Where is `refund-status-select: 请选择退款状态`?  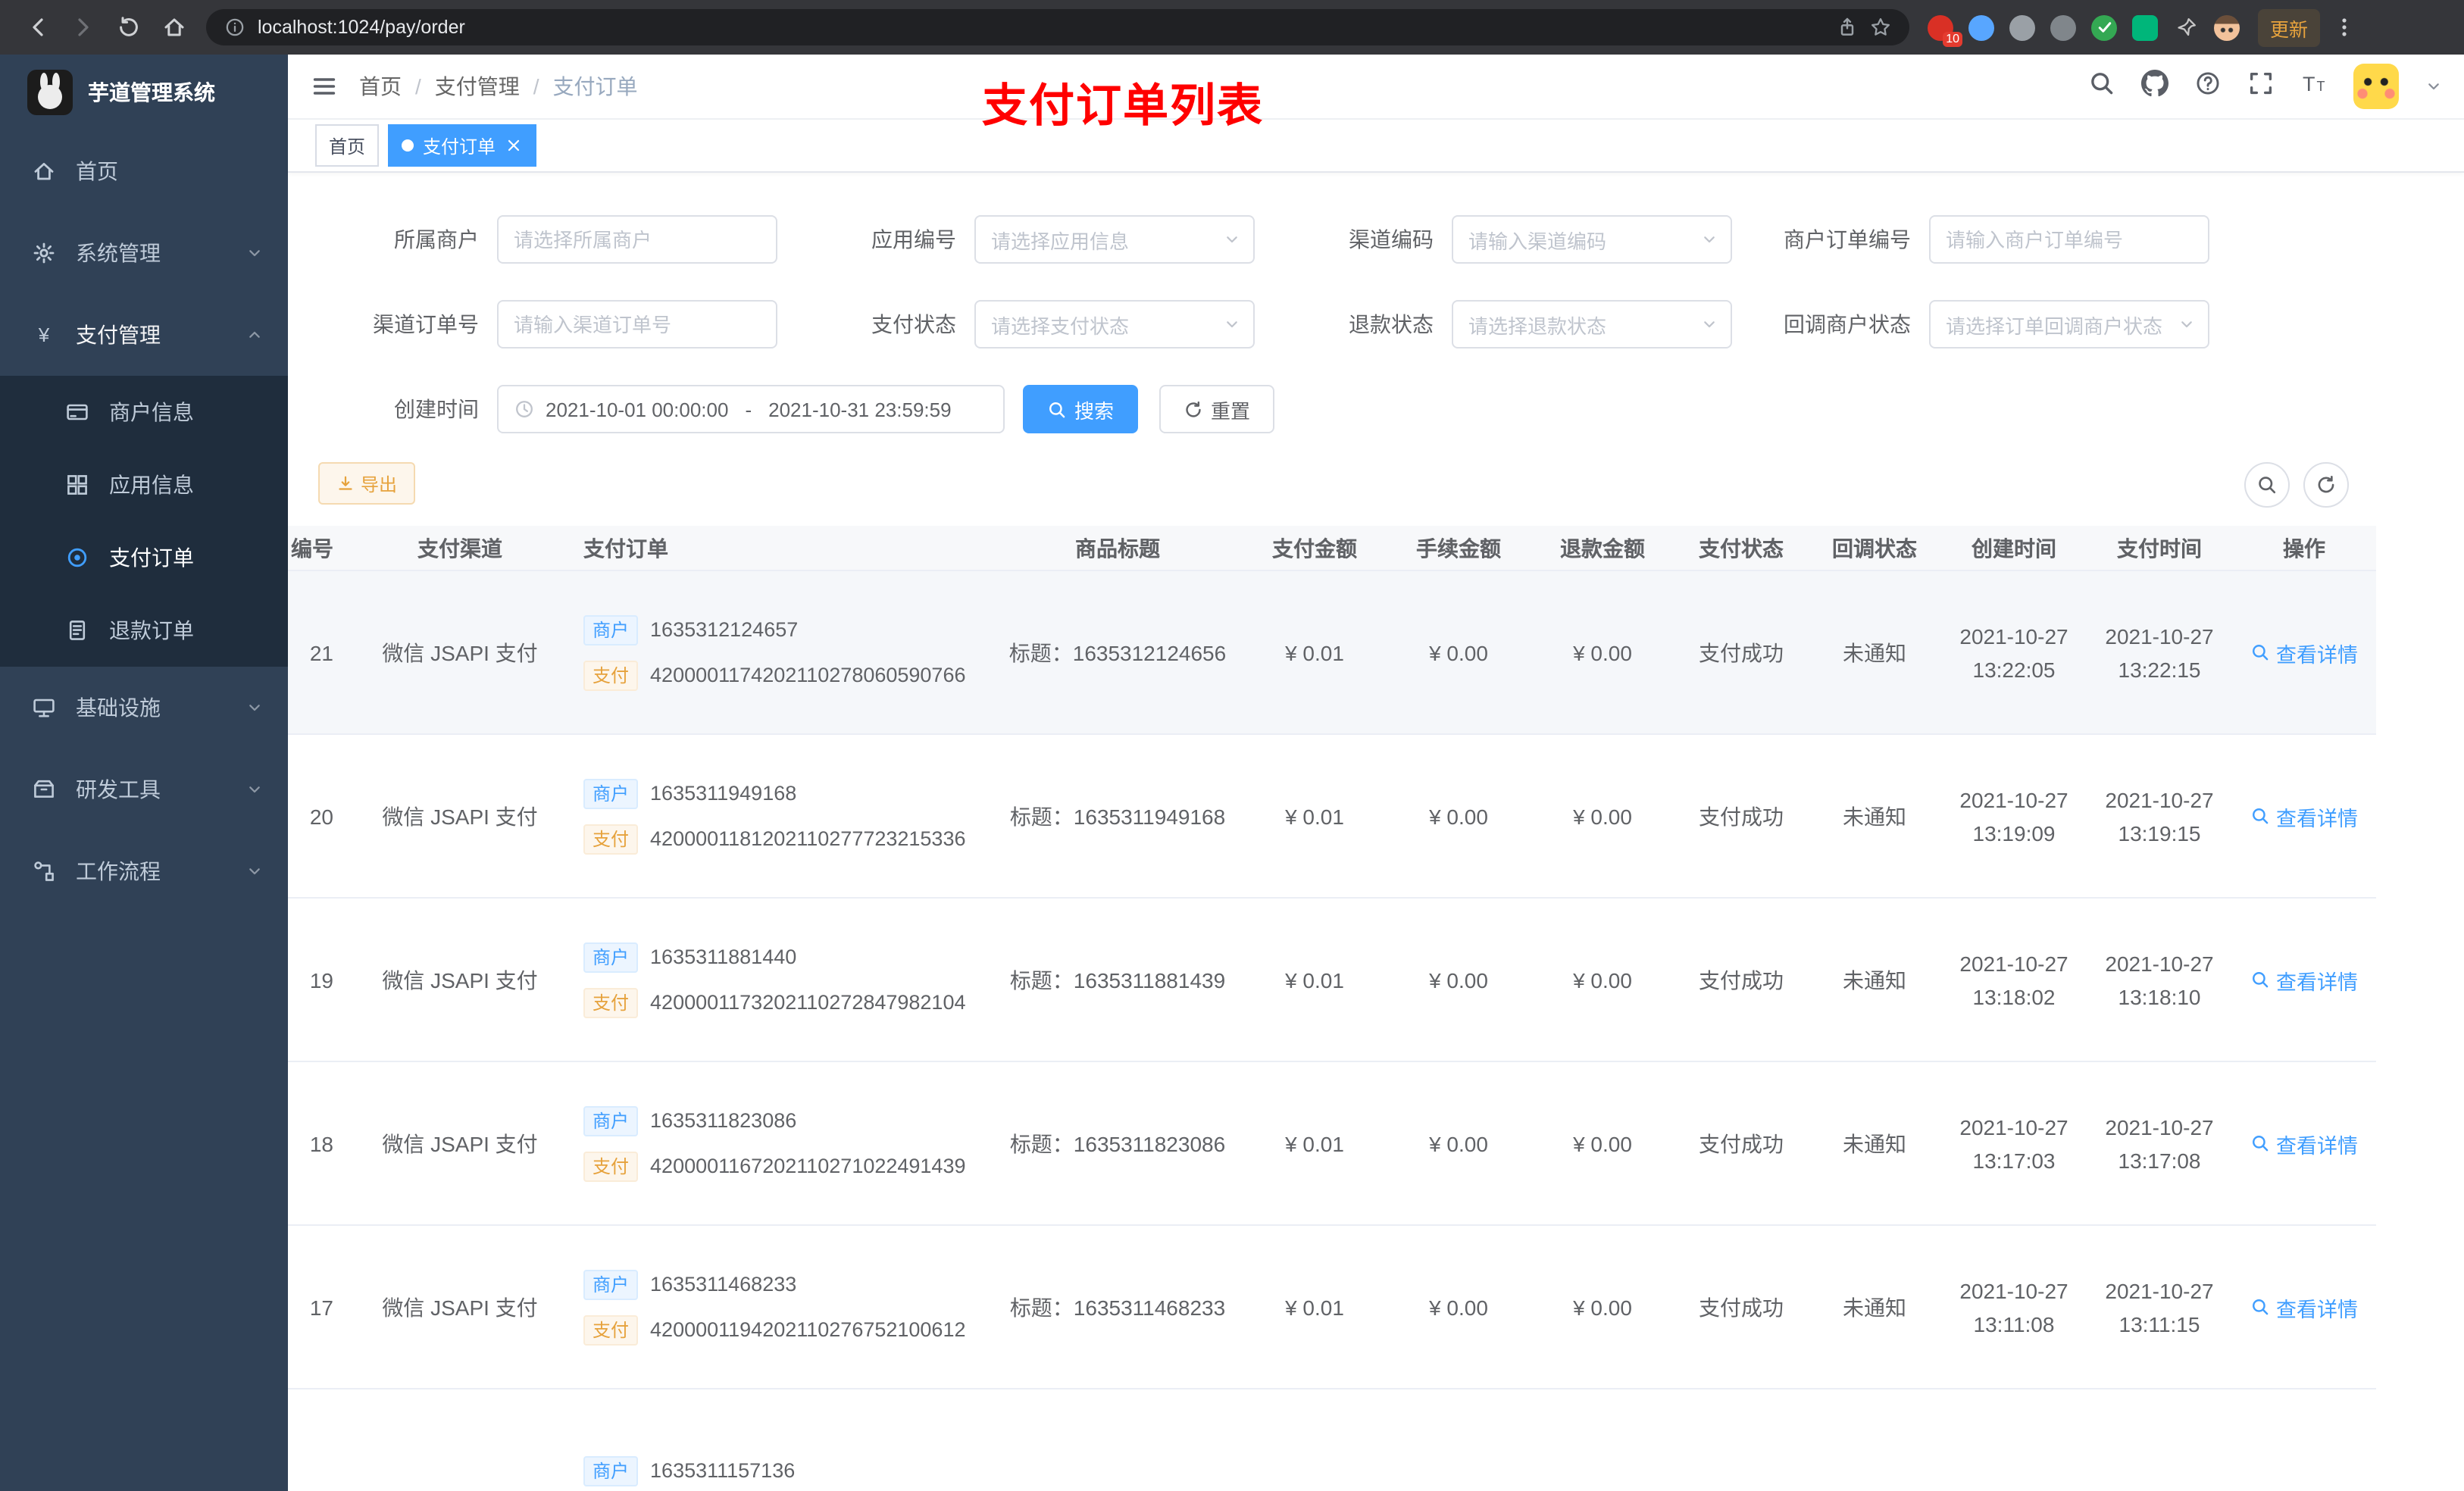 refund-status-select: 请选择退款状态 is located at coordinates (1592, 324).